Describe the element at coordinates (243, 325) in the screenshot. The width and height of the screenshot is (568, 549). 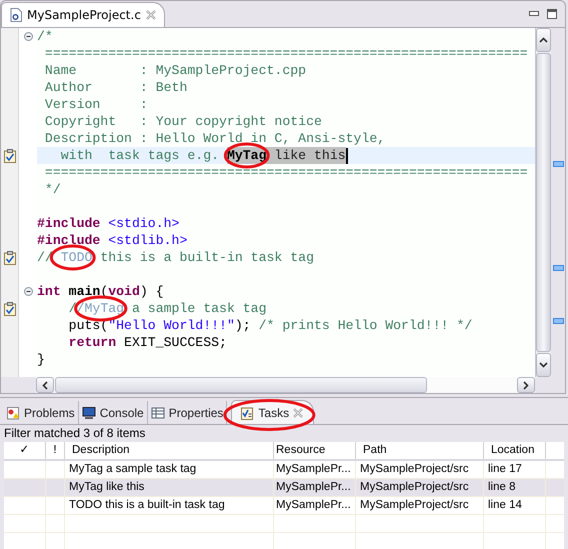
I see `code-text: );` at that location.